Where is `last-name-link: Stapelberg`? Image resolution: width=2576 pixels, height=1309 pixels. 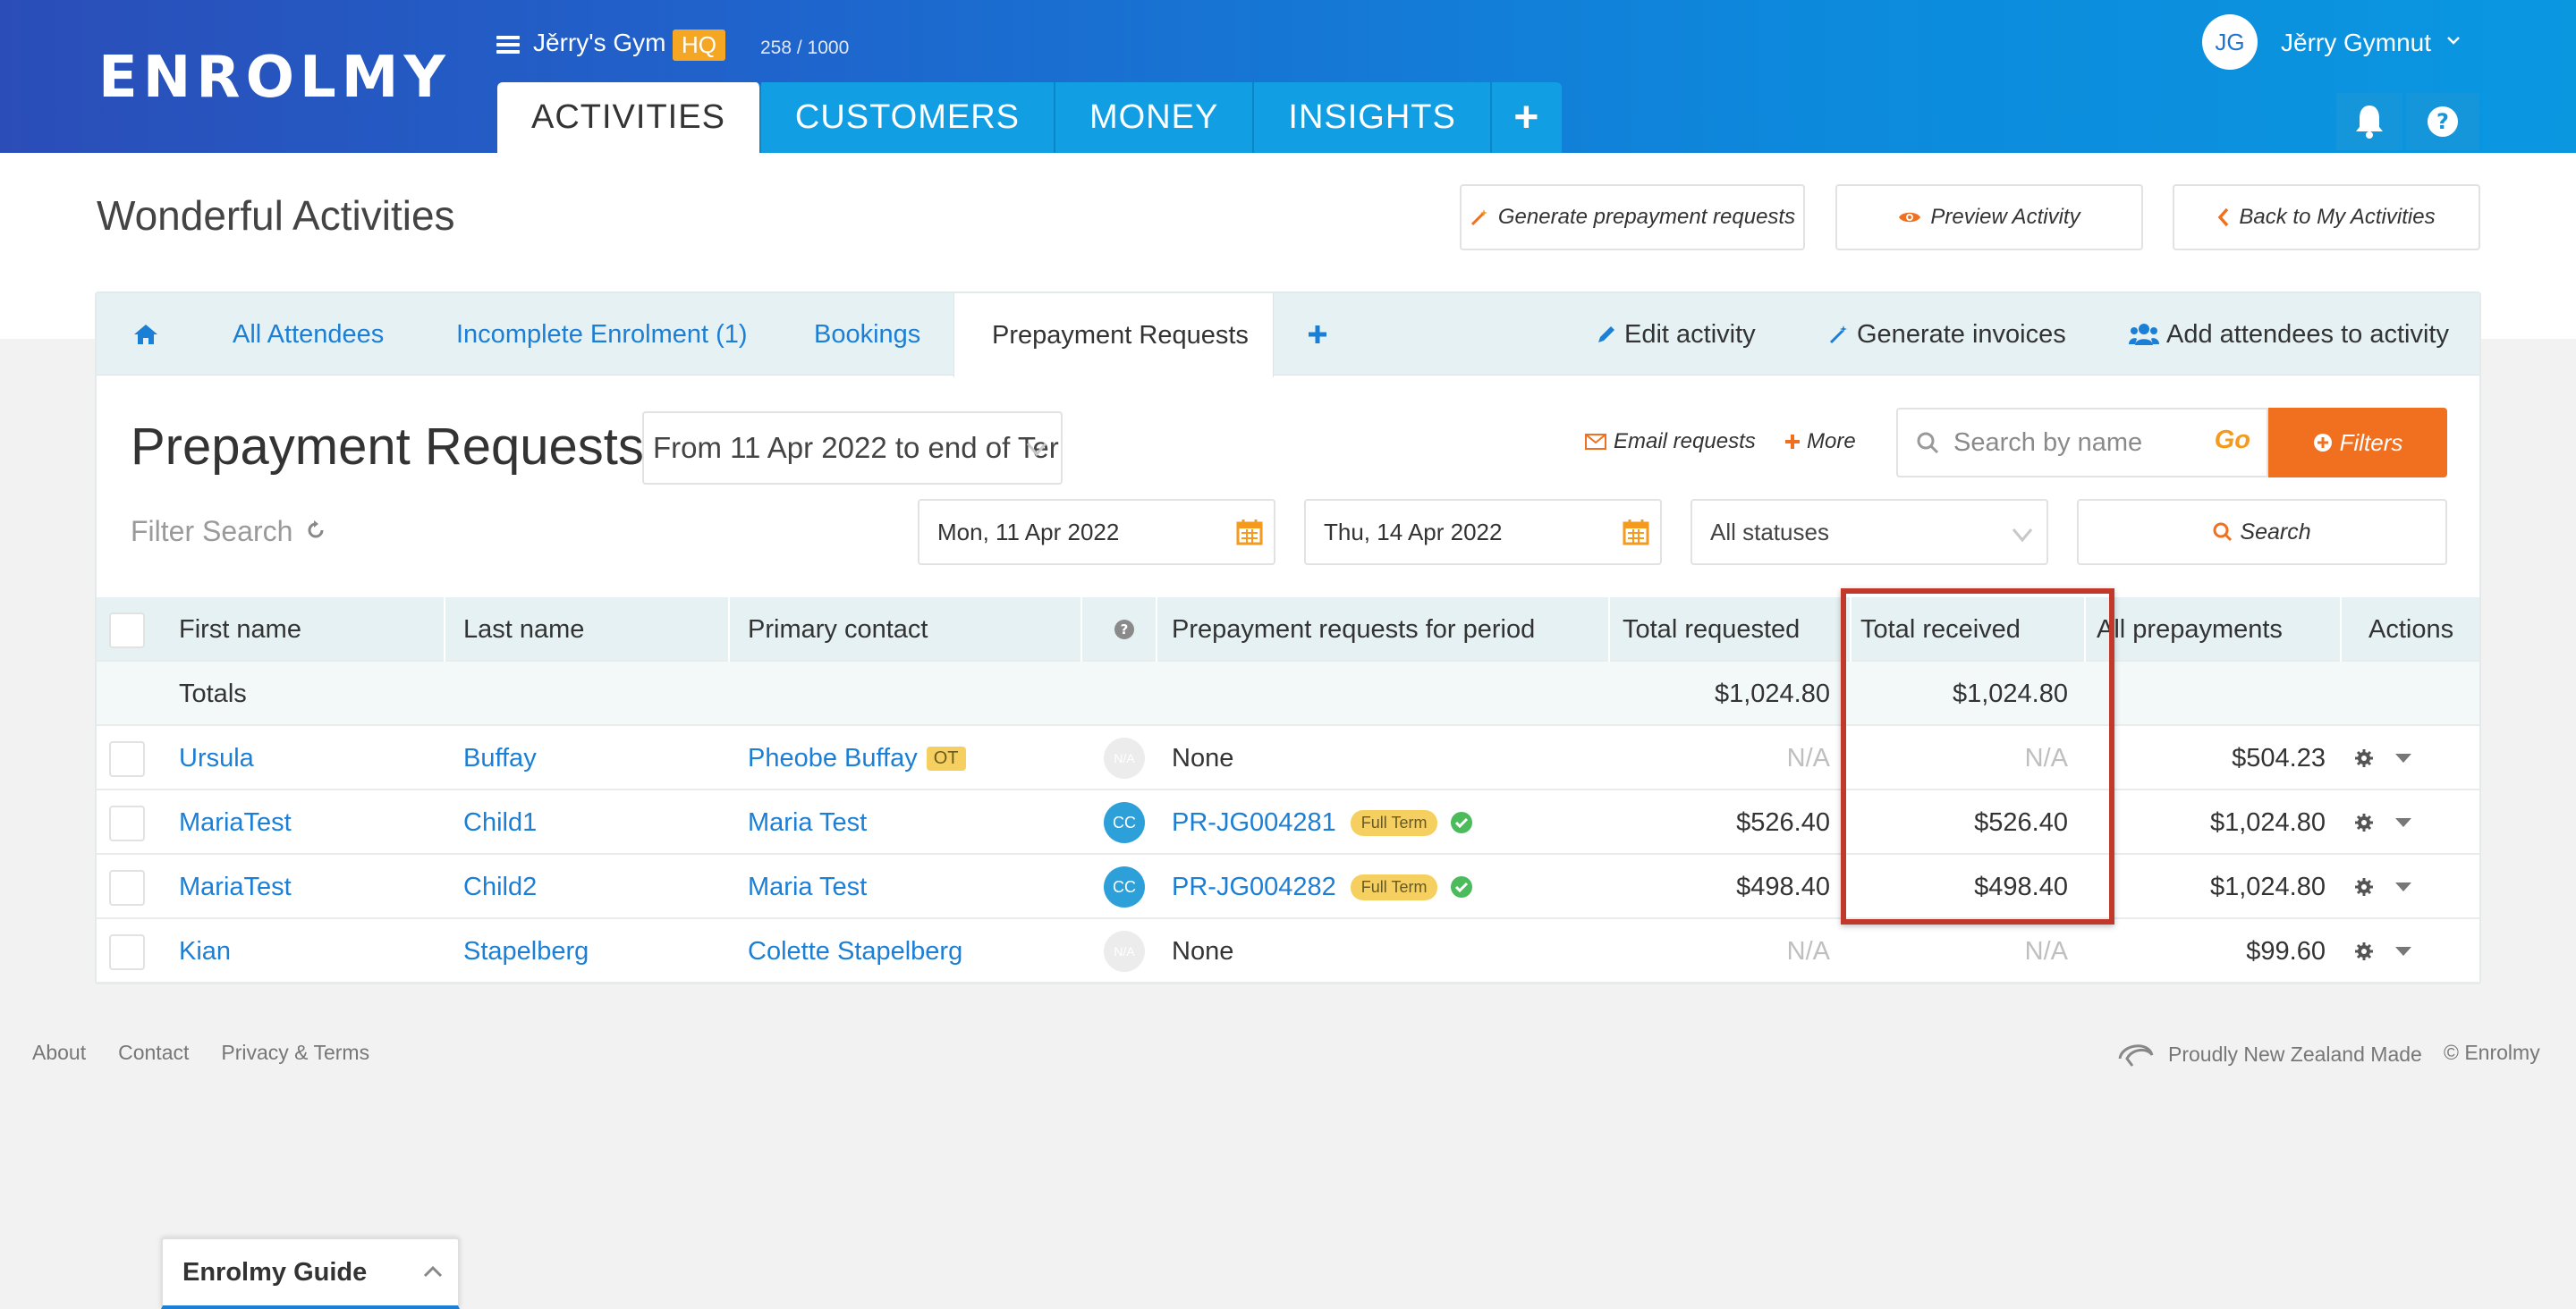
last-name-link: Stapelberg is located at coordinates (526, 951).